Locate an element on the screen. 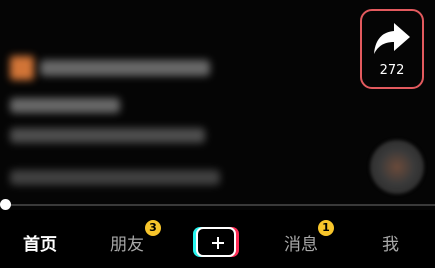 The height and width of the screenshot is (268, 435). plus-icon is located at coordinates (216, 242).